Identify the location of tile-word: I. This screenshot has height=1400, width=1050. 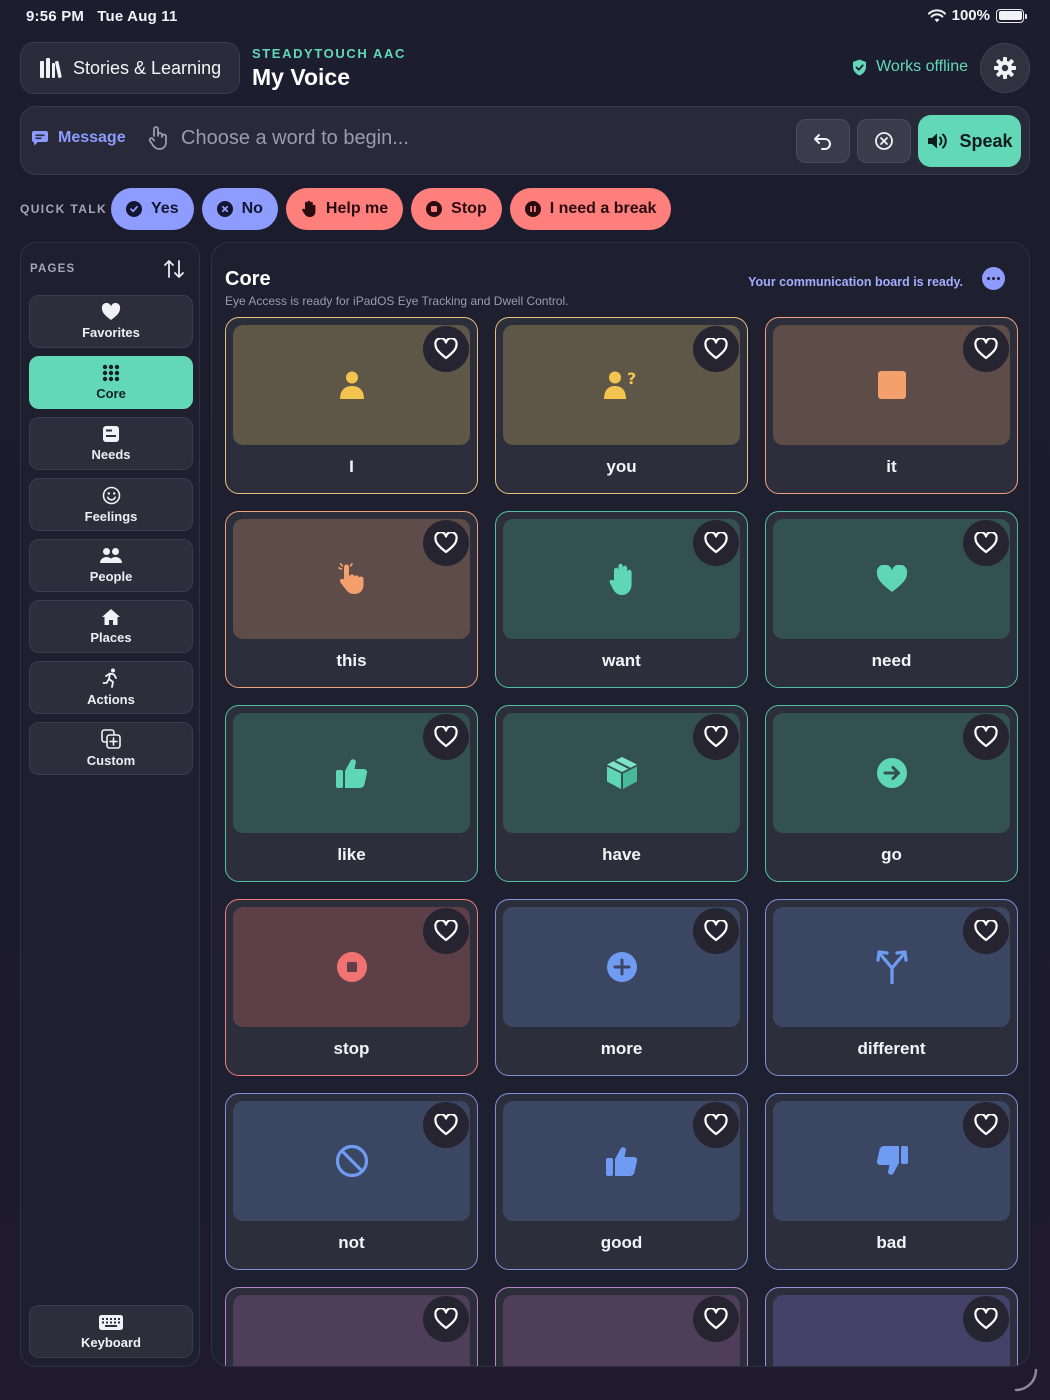
(351, 466).